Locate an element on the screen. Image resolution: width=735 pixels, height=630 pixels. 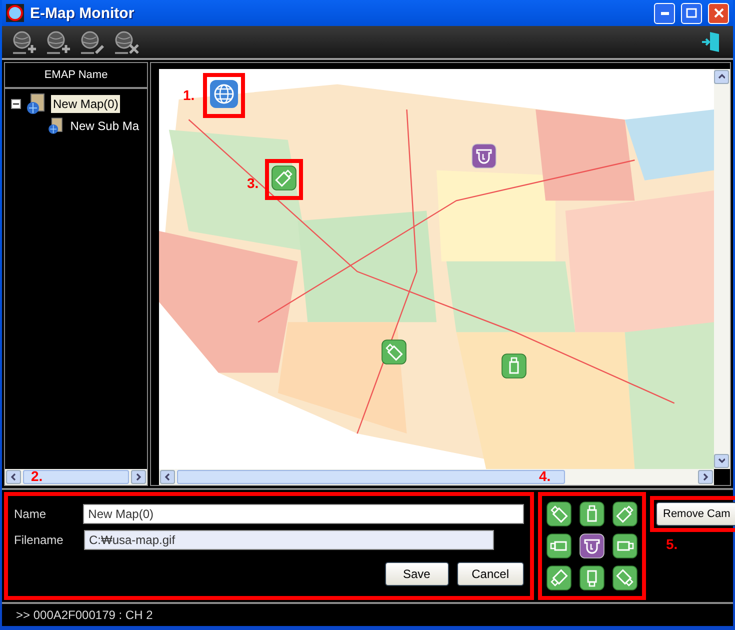
collapse-icon is located at coordinates (16, 104).